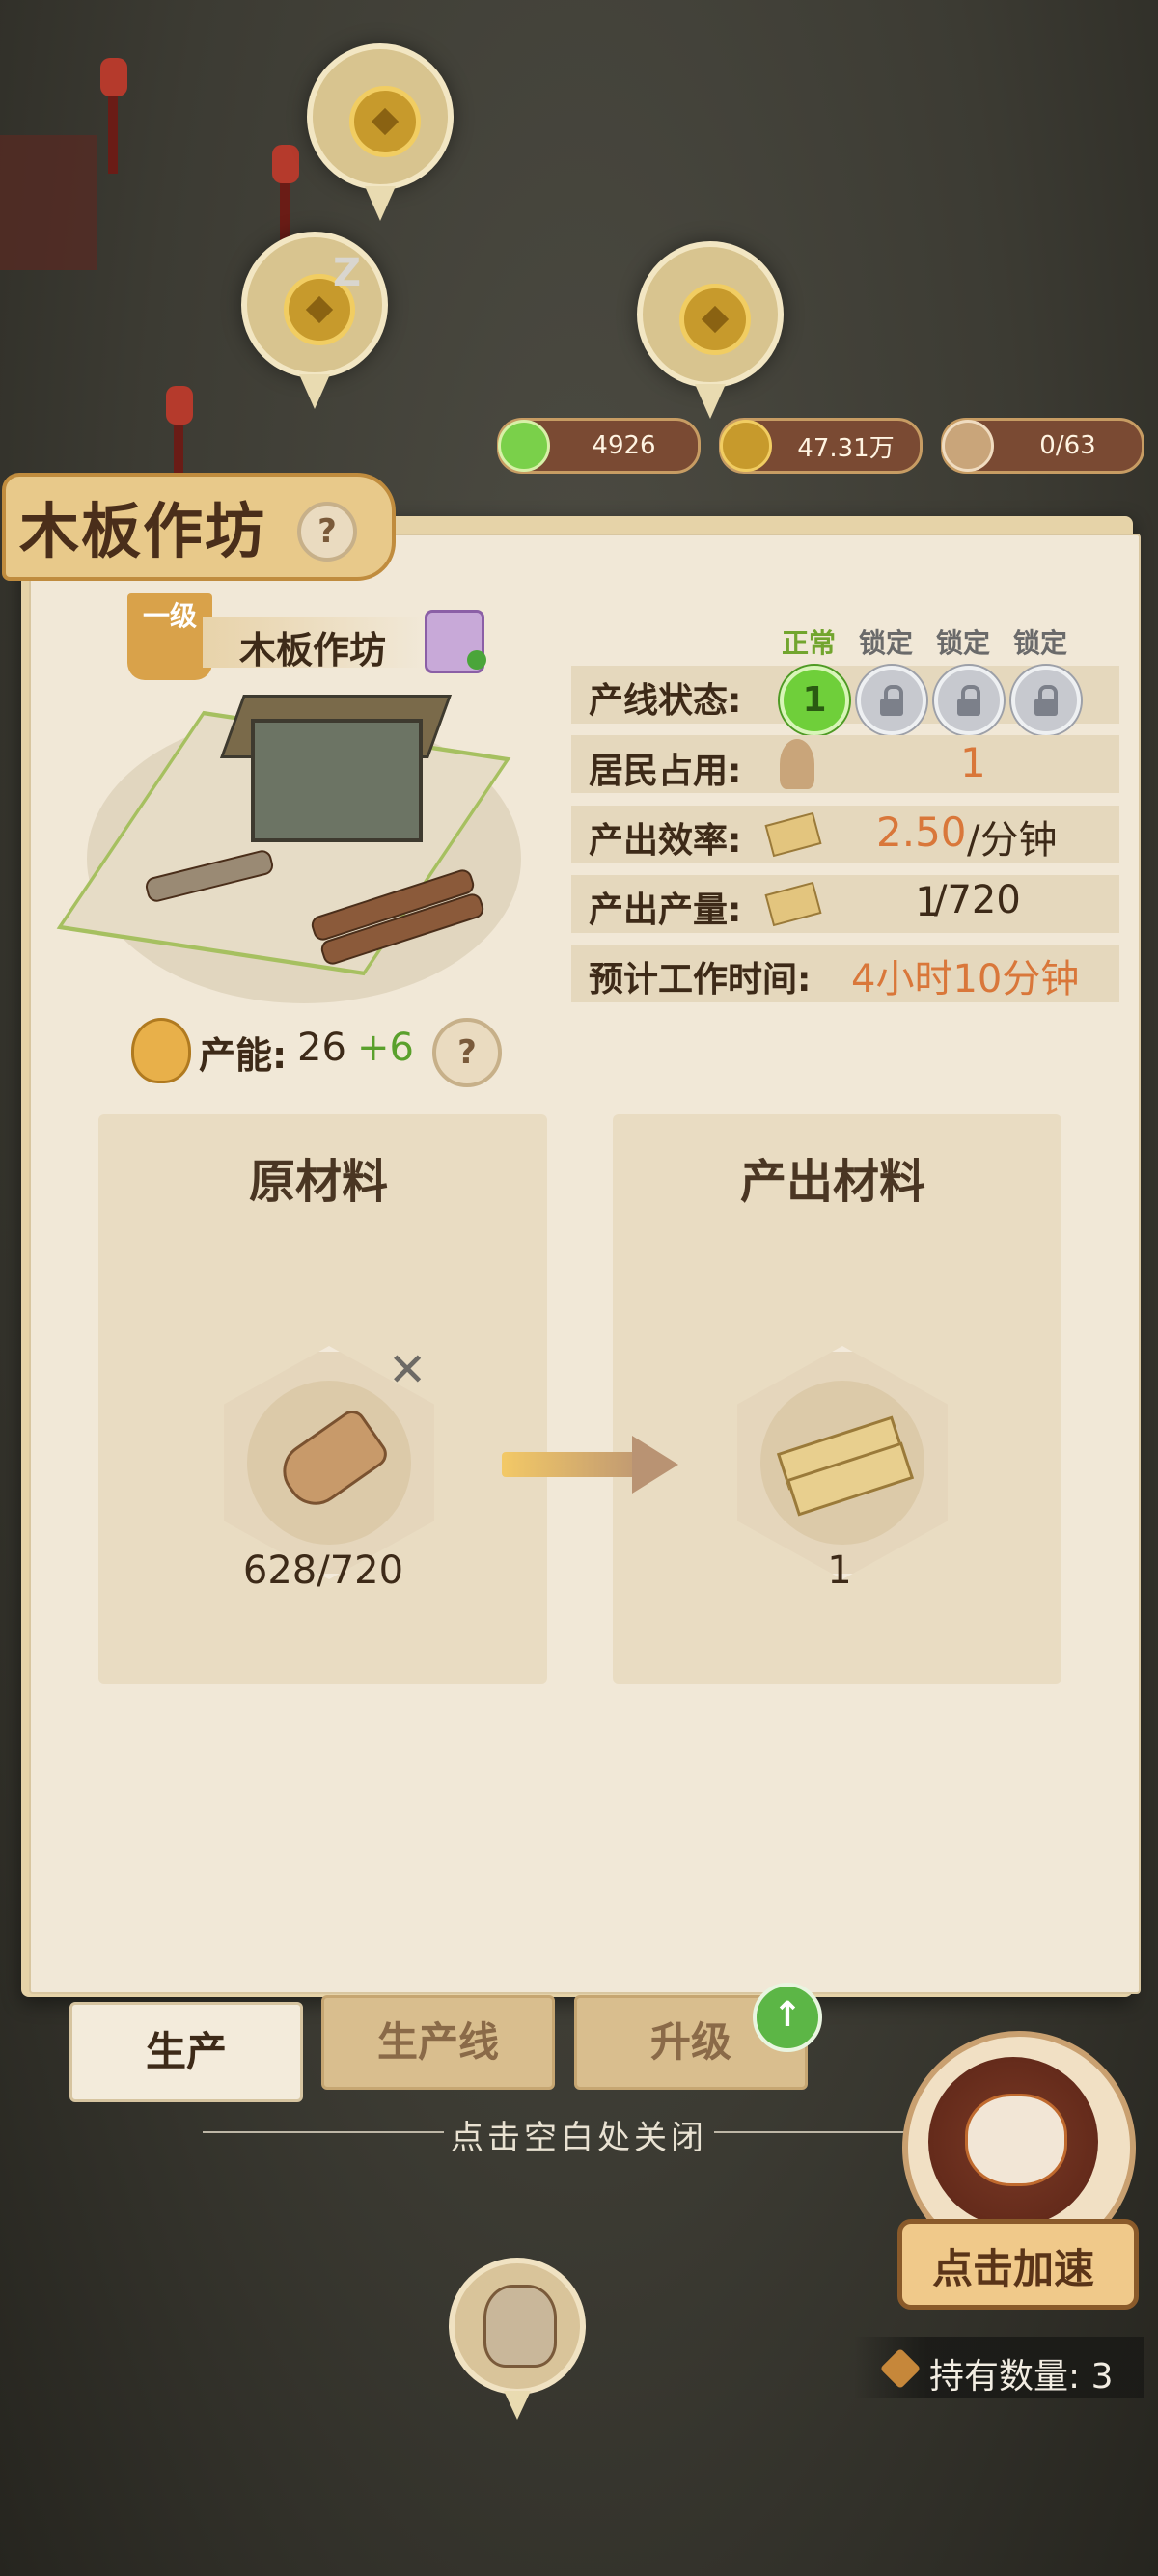  Describe the element at coordinates (968, 446) in the screenshot. I see `worker-icon` at that location.